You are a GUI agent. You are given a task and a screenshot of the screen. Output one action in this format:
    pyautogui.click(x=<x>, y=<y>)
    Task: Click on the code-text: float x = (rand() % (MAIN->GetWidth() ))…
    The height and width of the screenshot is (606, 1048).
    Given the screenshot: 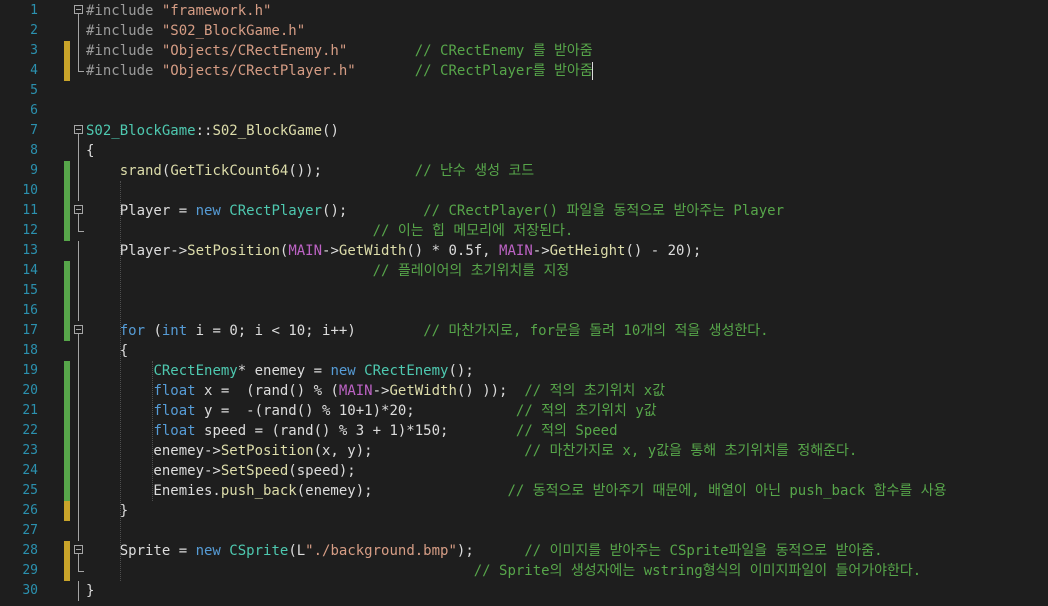 What is the action you would take?
    pyautogui.click(x=375, y=391)
    